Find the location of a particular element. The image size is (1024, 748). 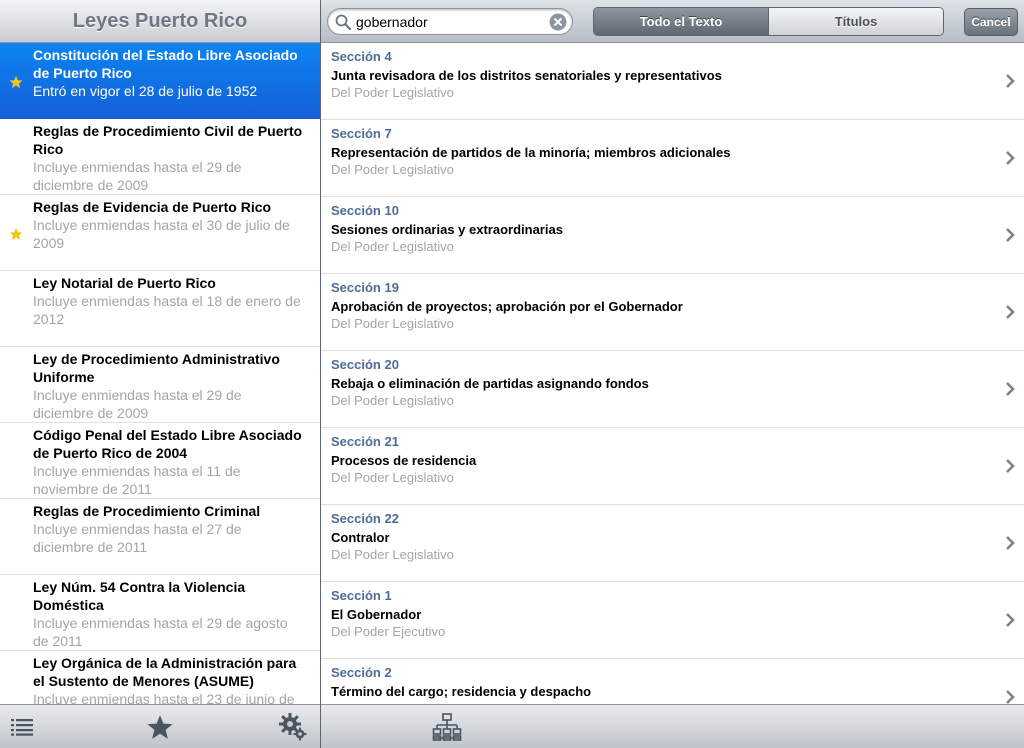

result-section: Sección 22 is located at coordinates (365, 518).